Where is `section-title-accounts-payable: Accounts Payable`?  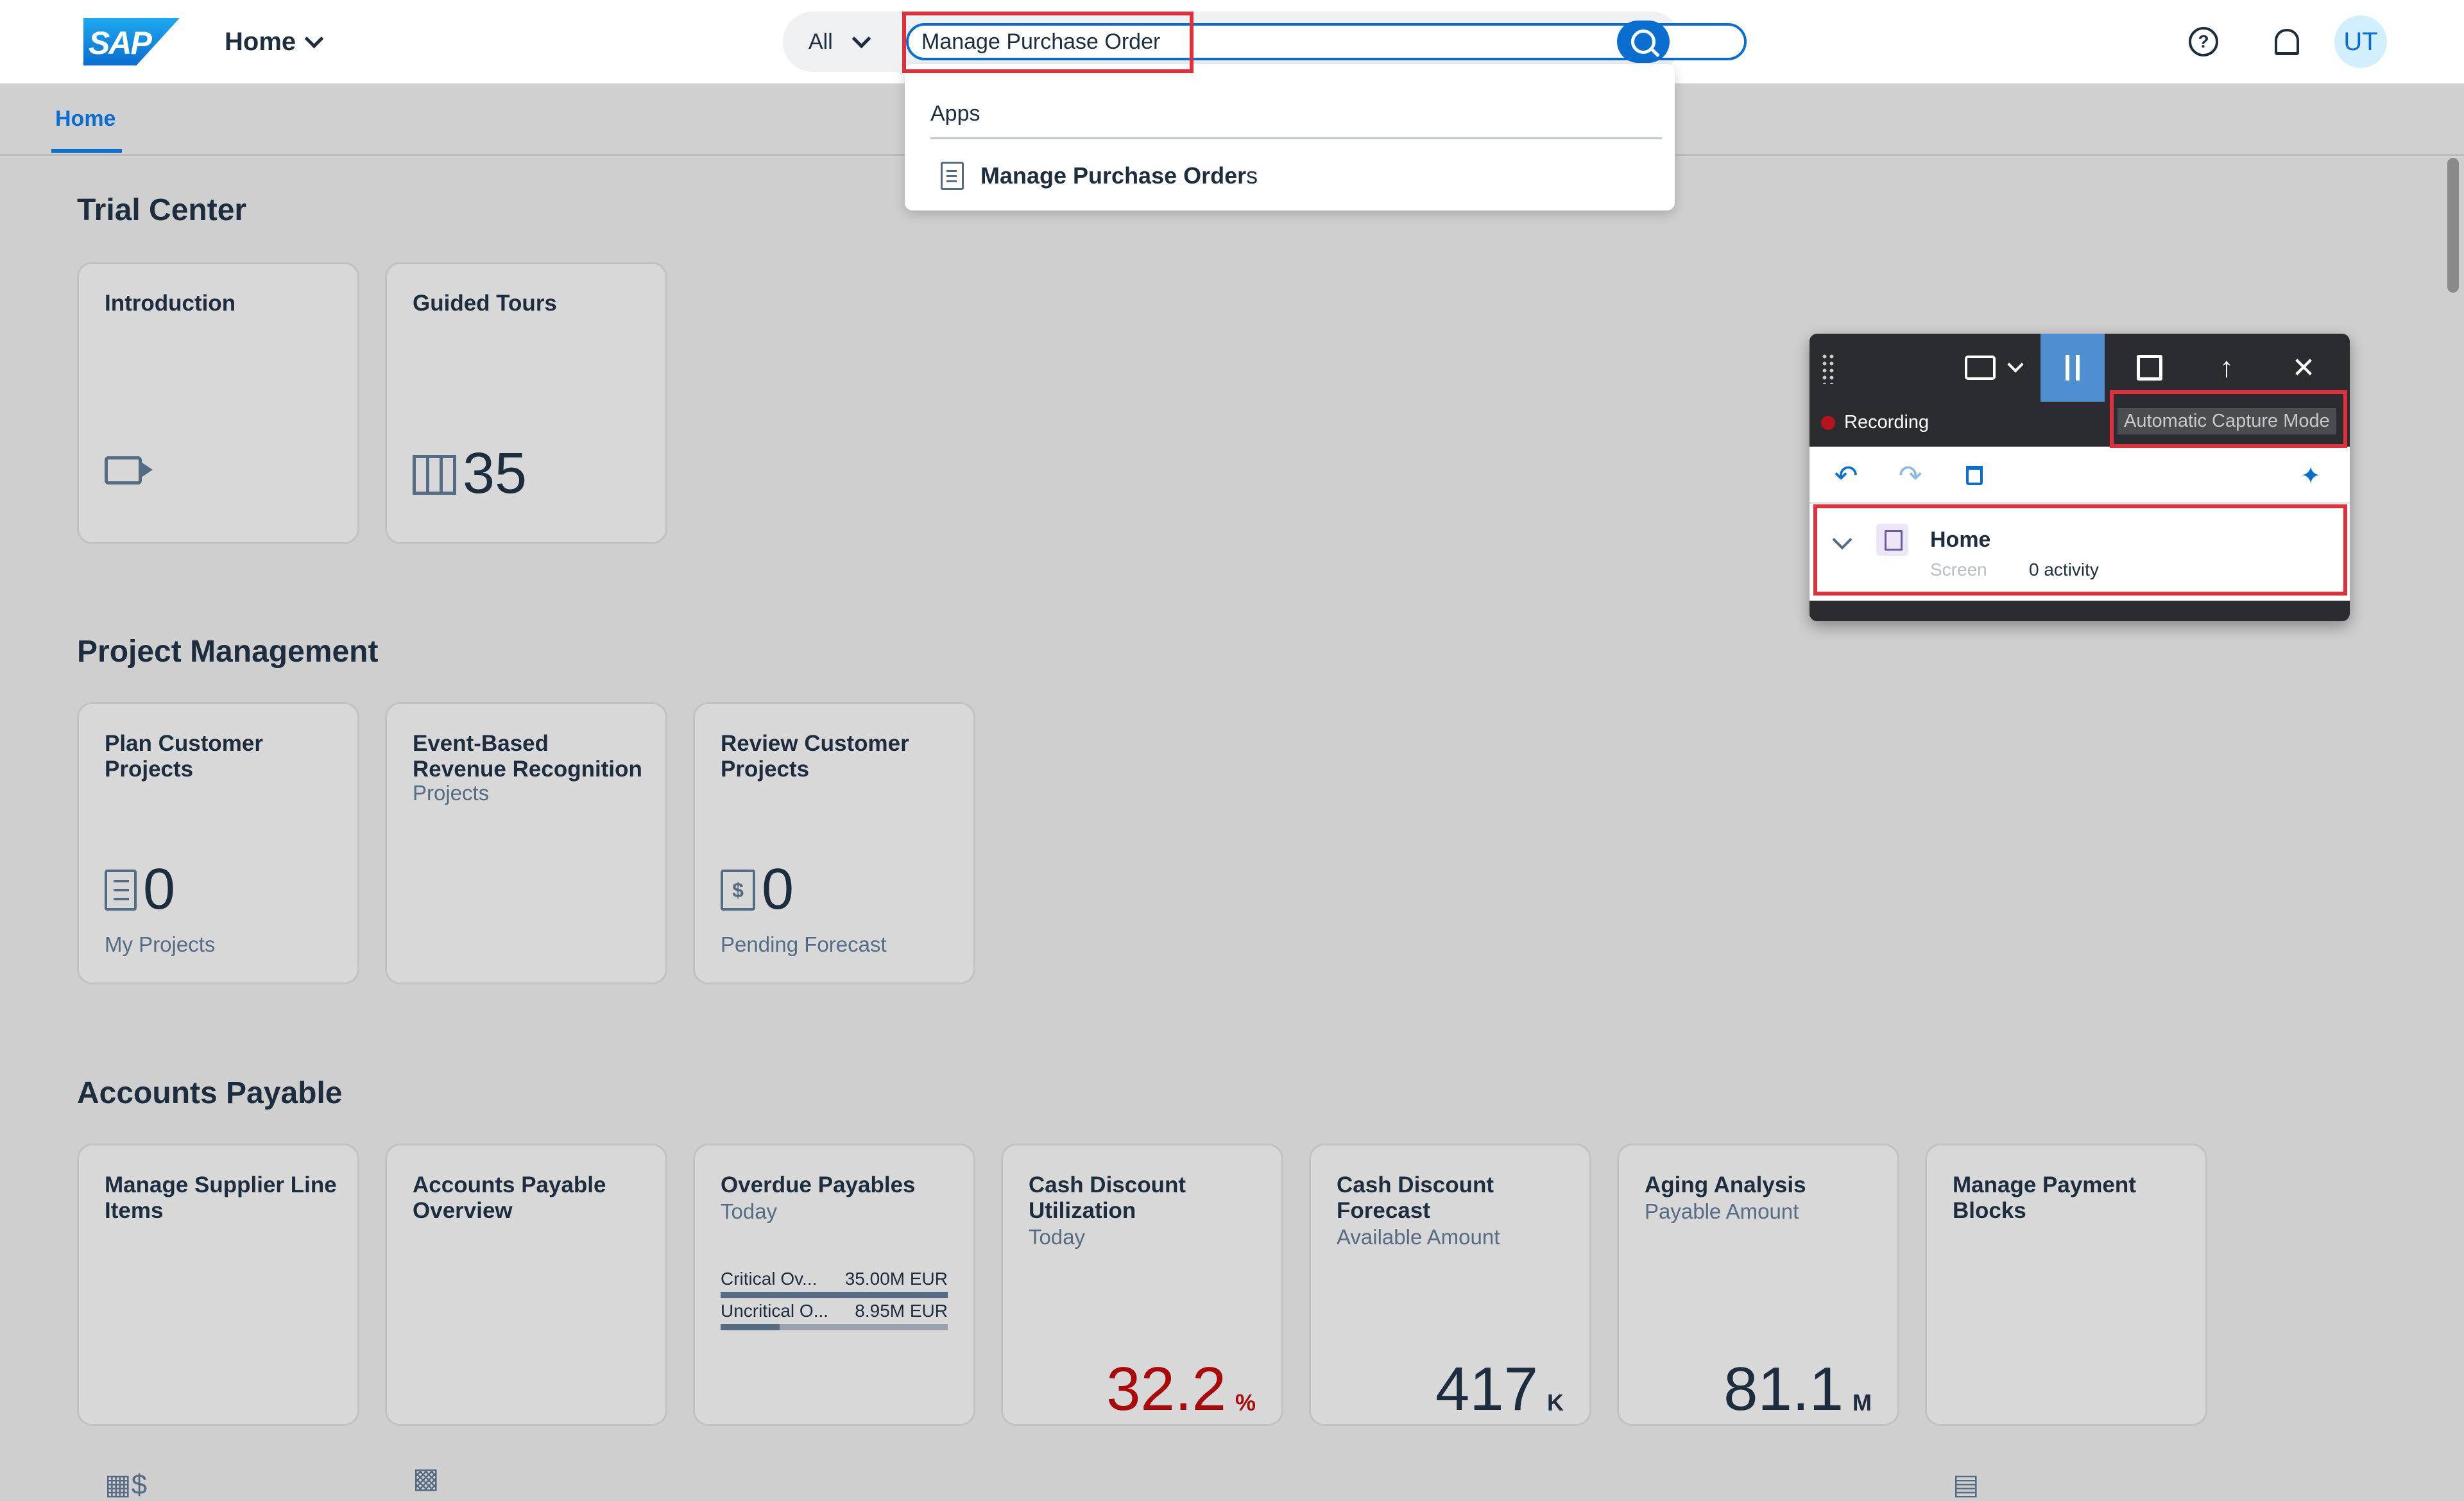
section-title-accounts-payable: Accounts Payable is located at coordinates (210, 1093).